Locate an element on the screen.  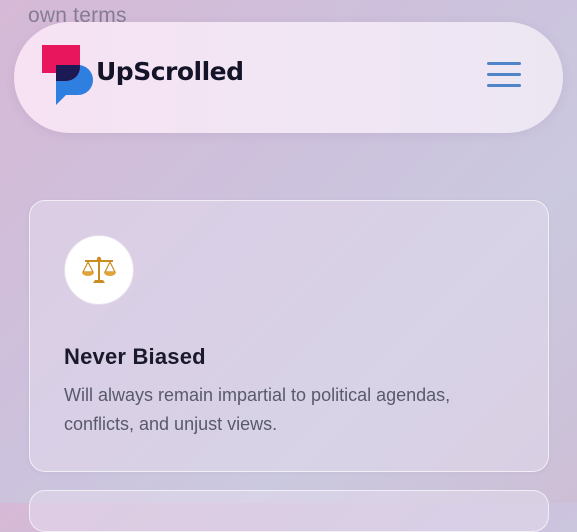
hamburger-menu-button is located at coordinates (505, 77).